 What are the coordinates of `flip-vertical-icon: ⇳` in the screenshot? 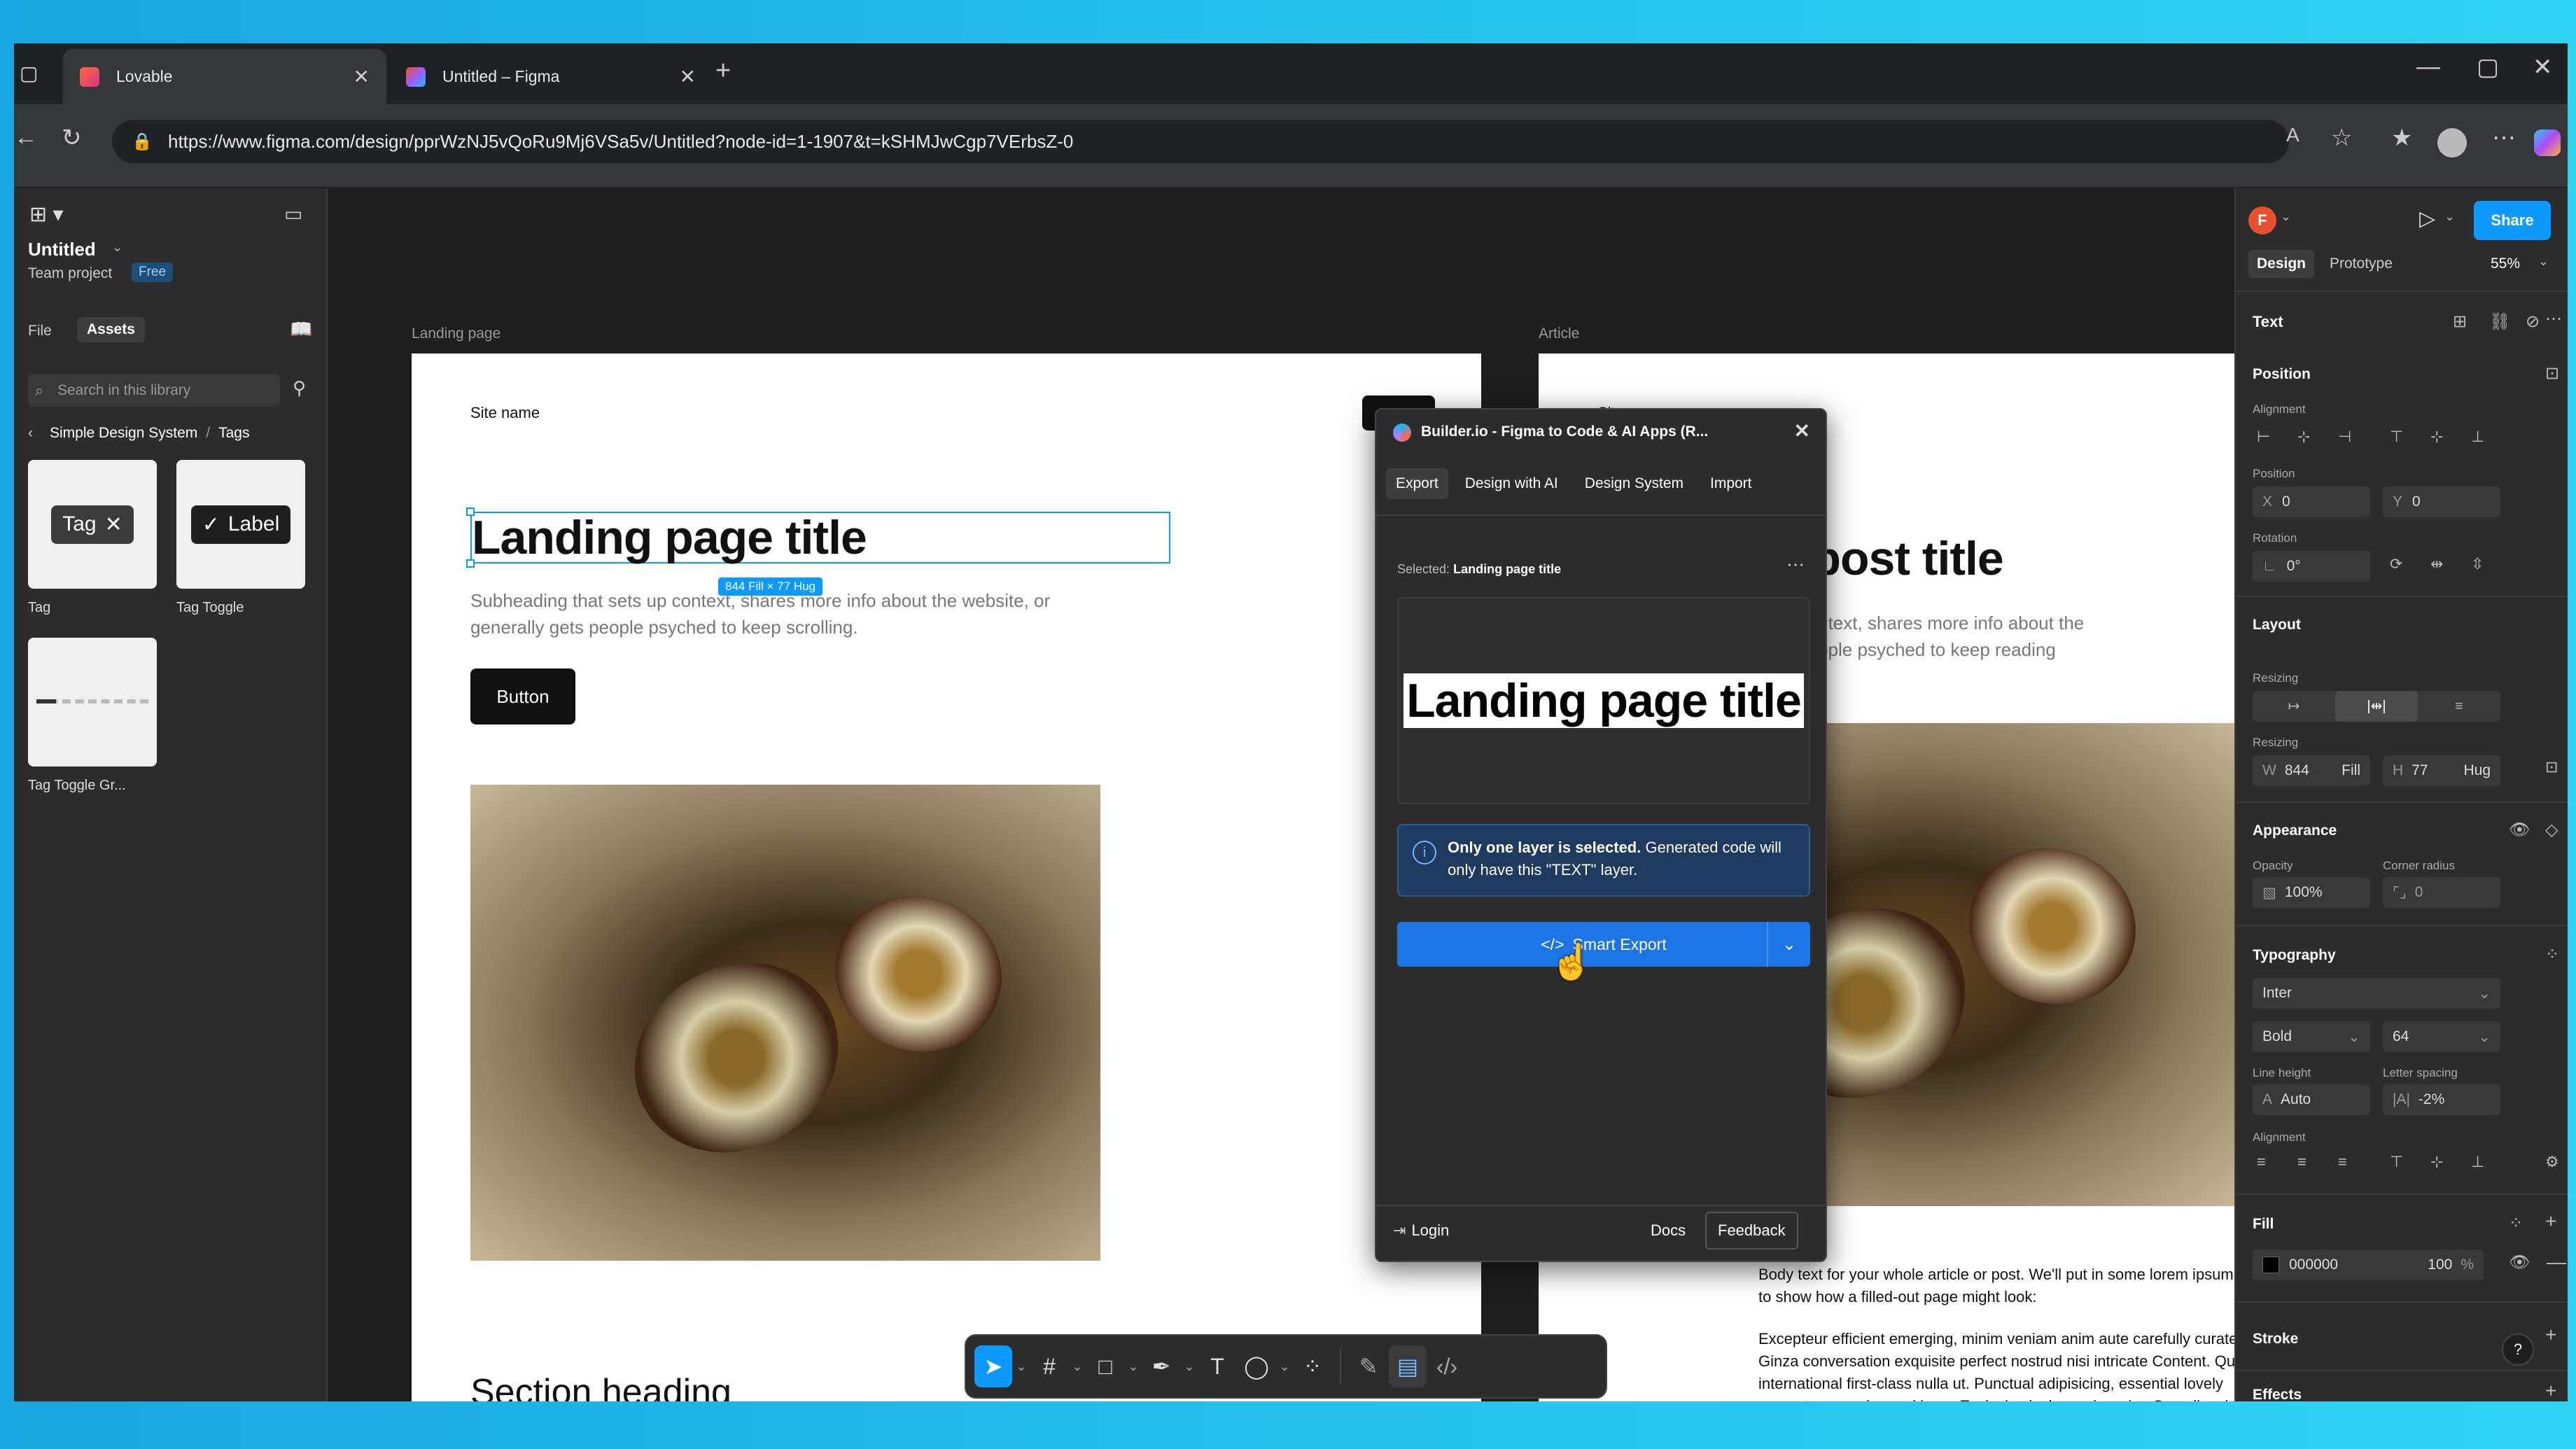 It's located at (2477, 564).